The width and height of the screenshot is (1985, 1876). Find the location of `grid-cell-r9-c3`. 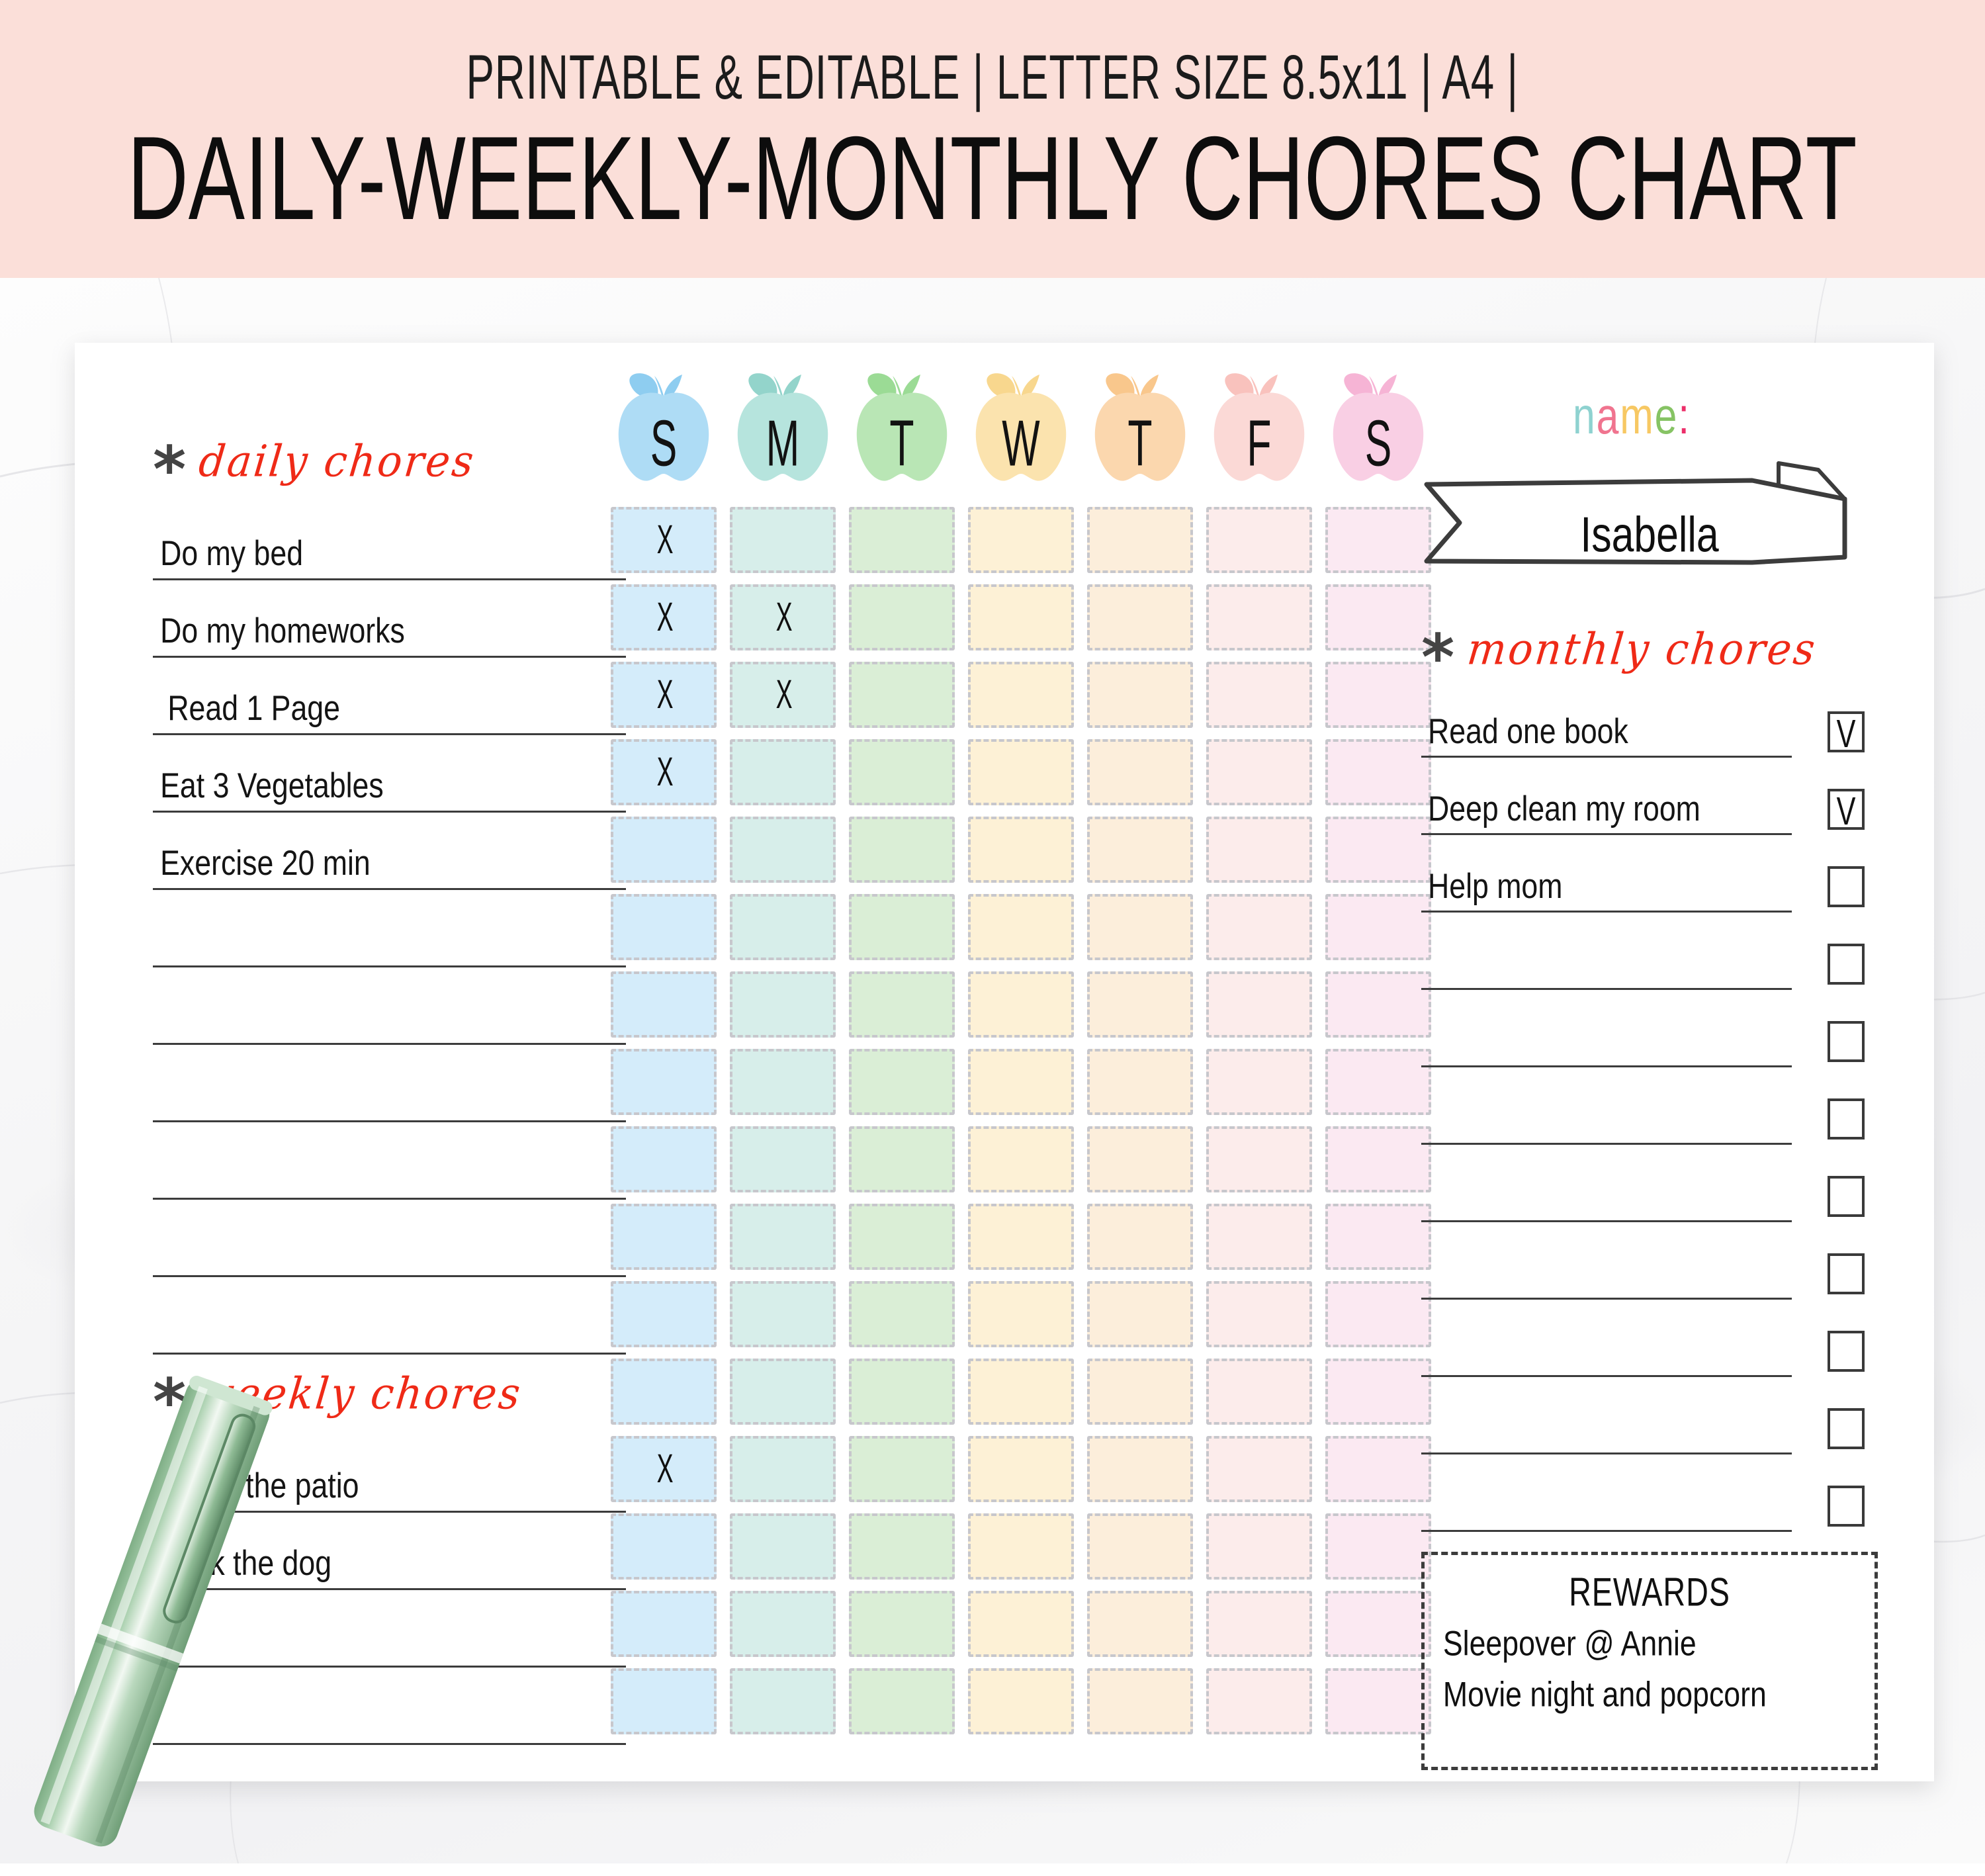

grid-cell-r9-c3 is located at coordinates (902, 1159).